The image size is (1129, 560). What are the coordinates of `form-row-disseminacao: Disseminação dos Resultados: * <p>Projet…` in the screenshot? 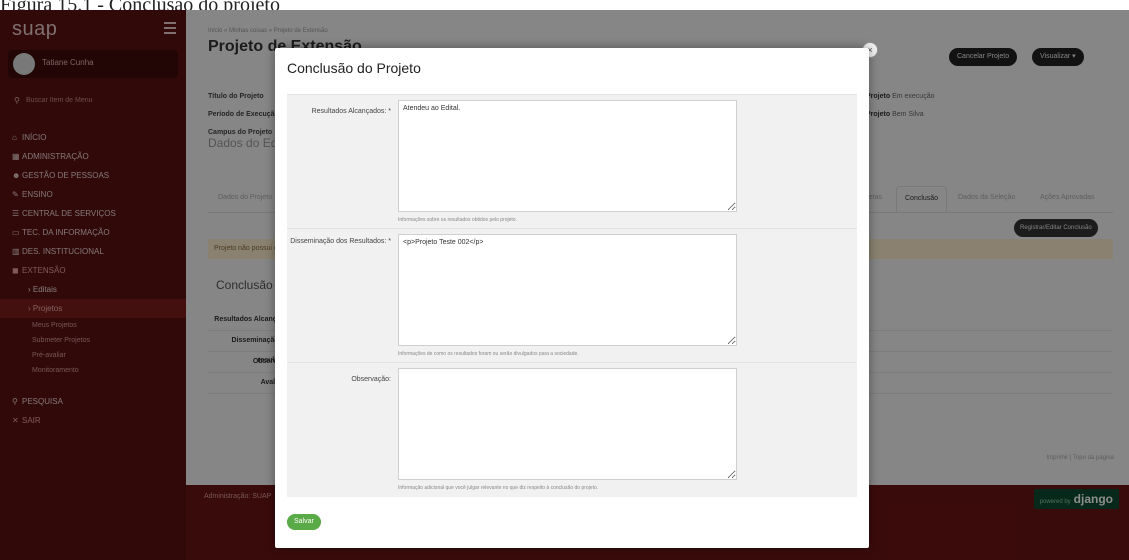 It's located at (572, 295).